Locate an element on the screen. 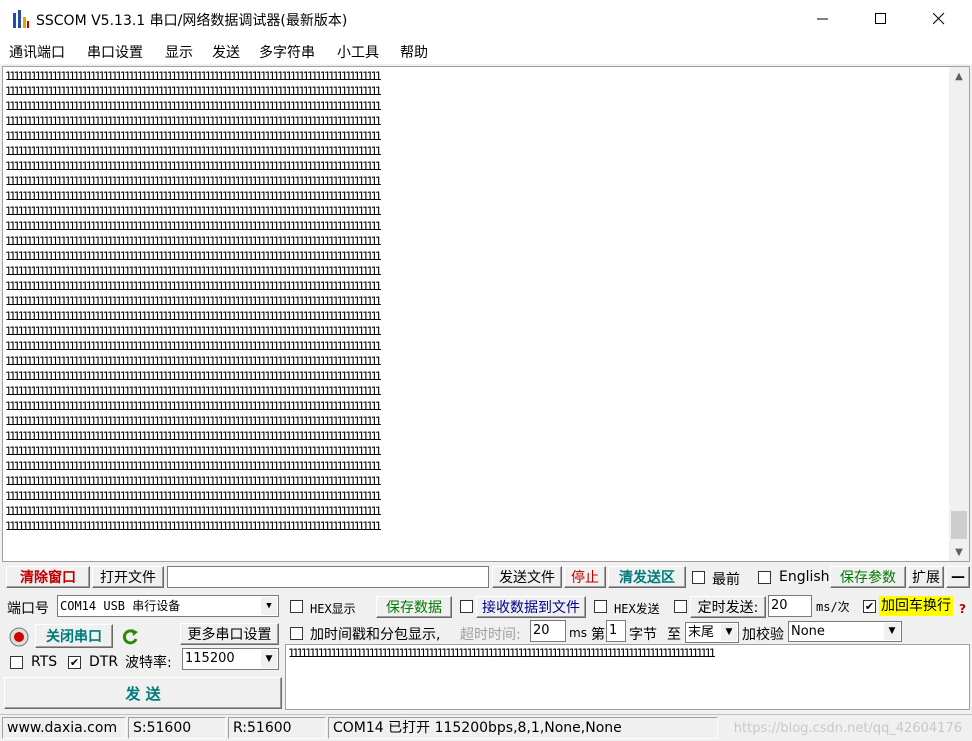 The image size is (972, 741). hex-display-label: HEX显示 is located at coordinates (333, 609).